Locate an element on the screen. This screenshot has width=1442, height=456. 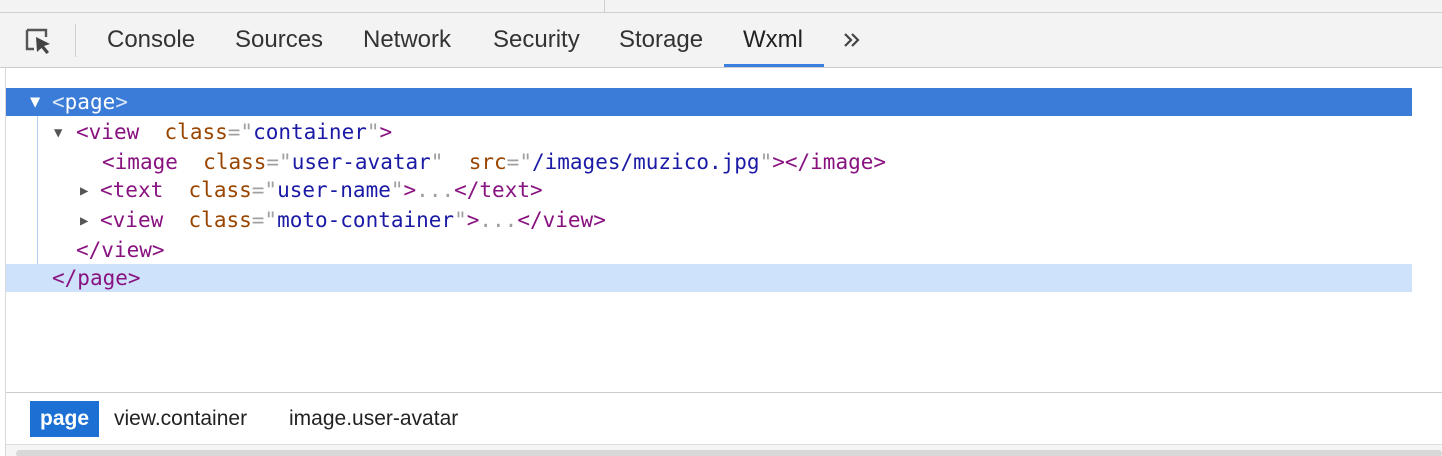
tab-wxml: Wxml is located at coordinates (773, 40).